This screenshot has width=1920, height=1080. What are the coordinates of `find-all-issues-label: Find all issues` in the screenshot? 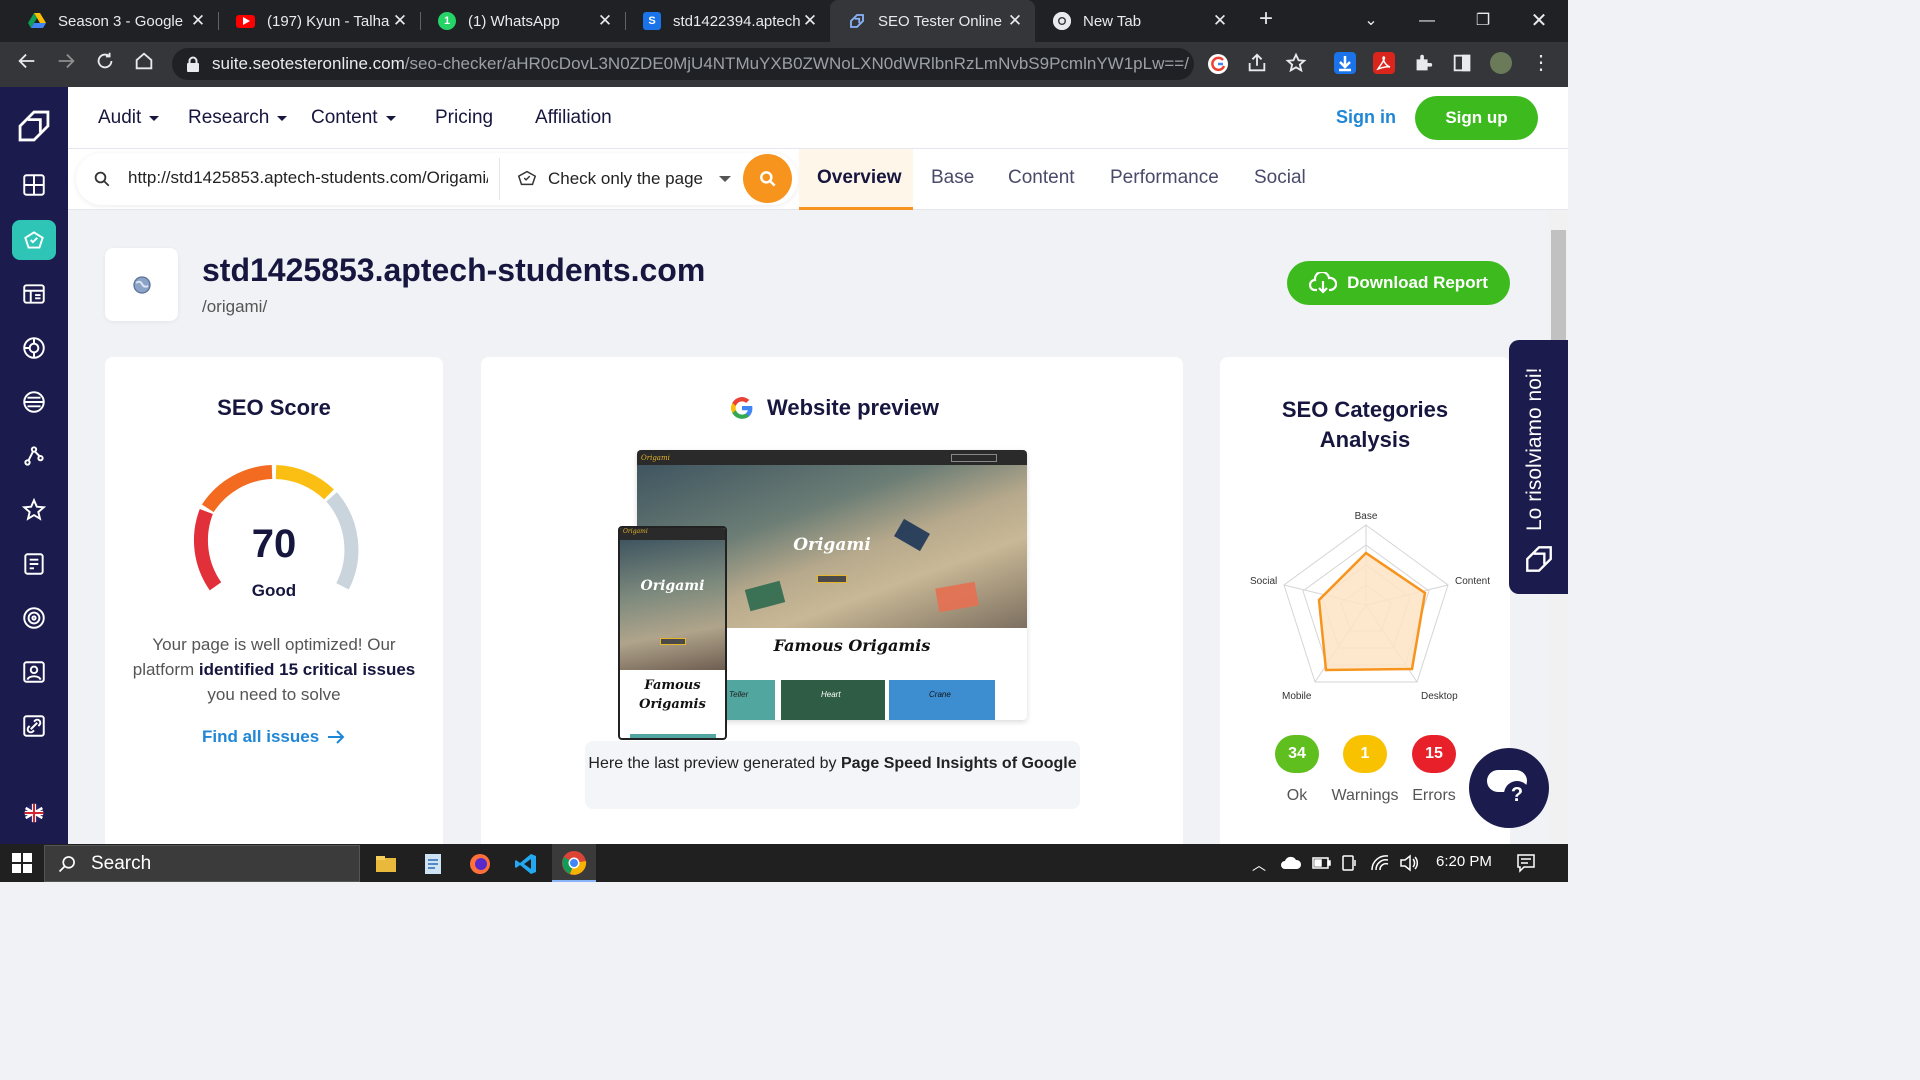 It's located at (261, 736).